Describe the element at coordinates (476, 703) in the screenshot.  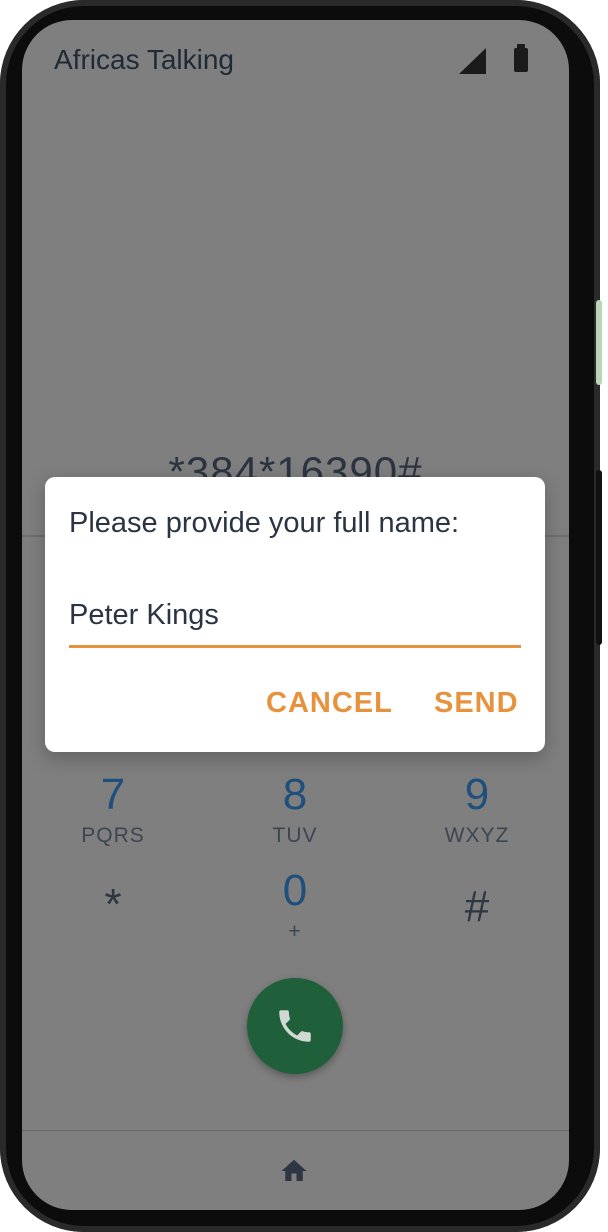
I see `send-button: SEND` at that location.